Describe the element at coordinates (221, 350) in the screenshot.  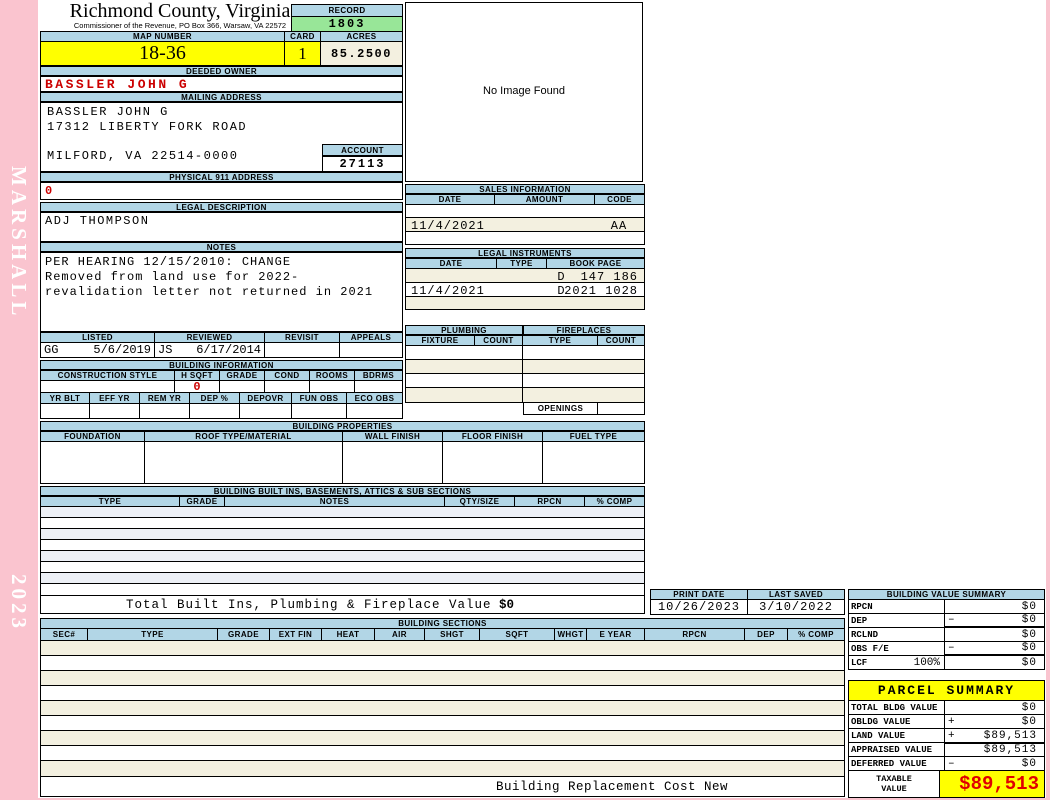
I see `review-value-row: GG 5/6/2019 JS 6/17/2014` at that location.